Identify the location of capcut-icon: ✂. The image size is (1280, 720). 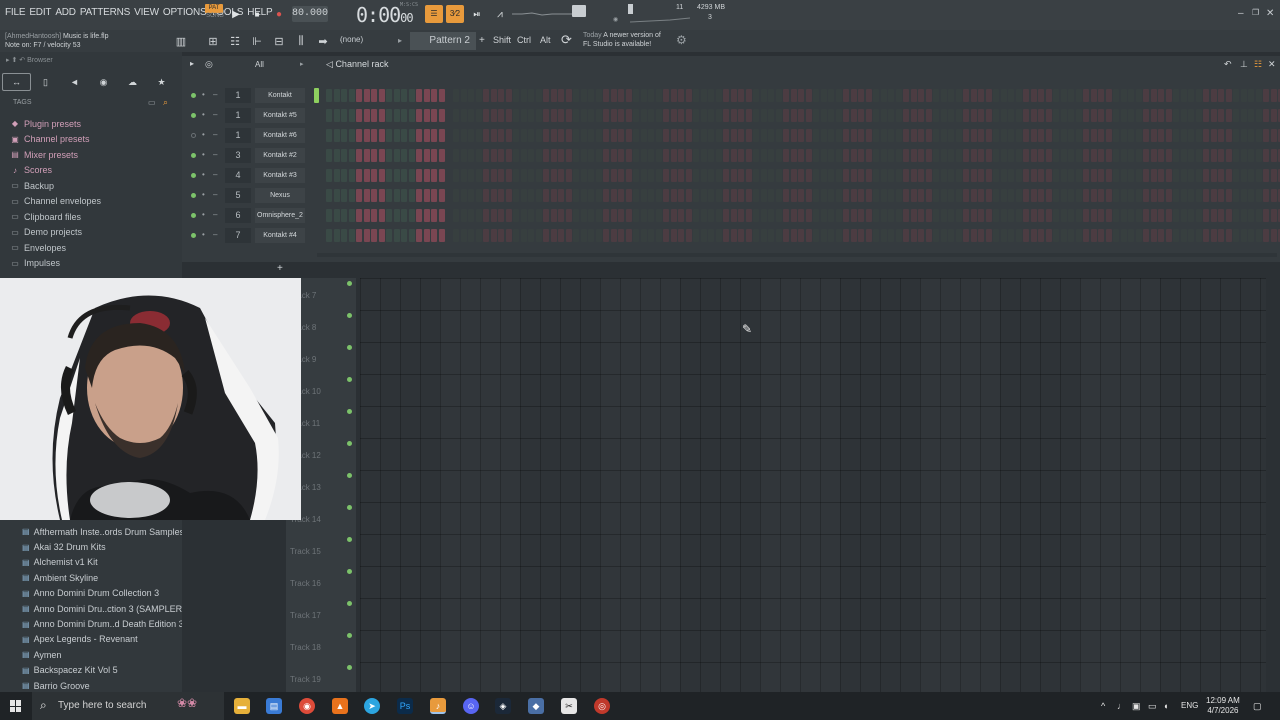
(569, 706).